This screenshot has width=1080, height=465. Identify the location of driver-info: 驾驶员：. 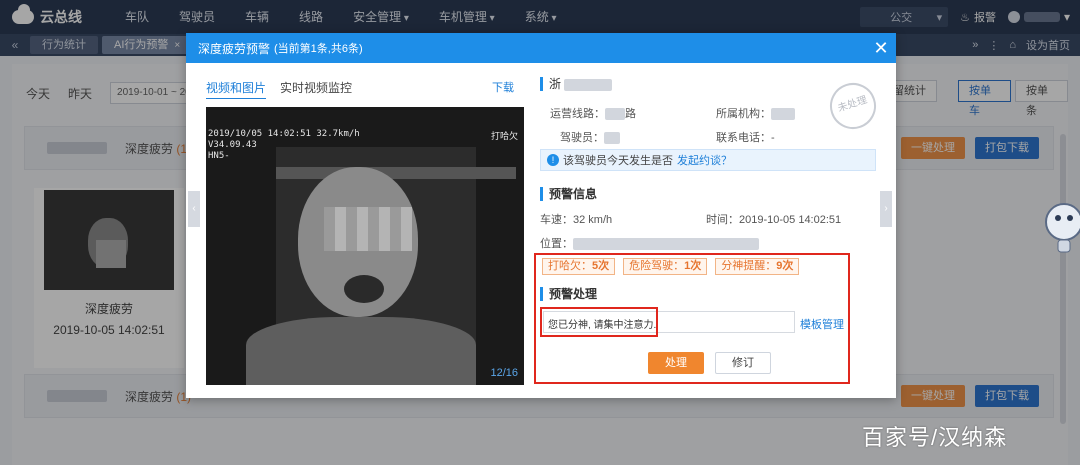
(590, 137).